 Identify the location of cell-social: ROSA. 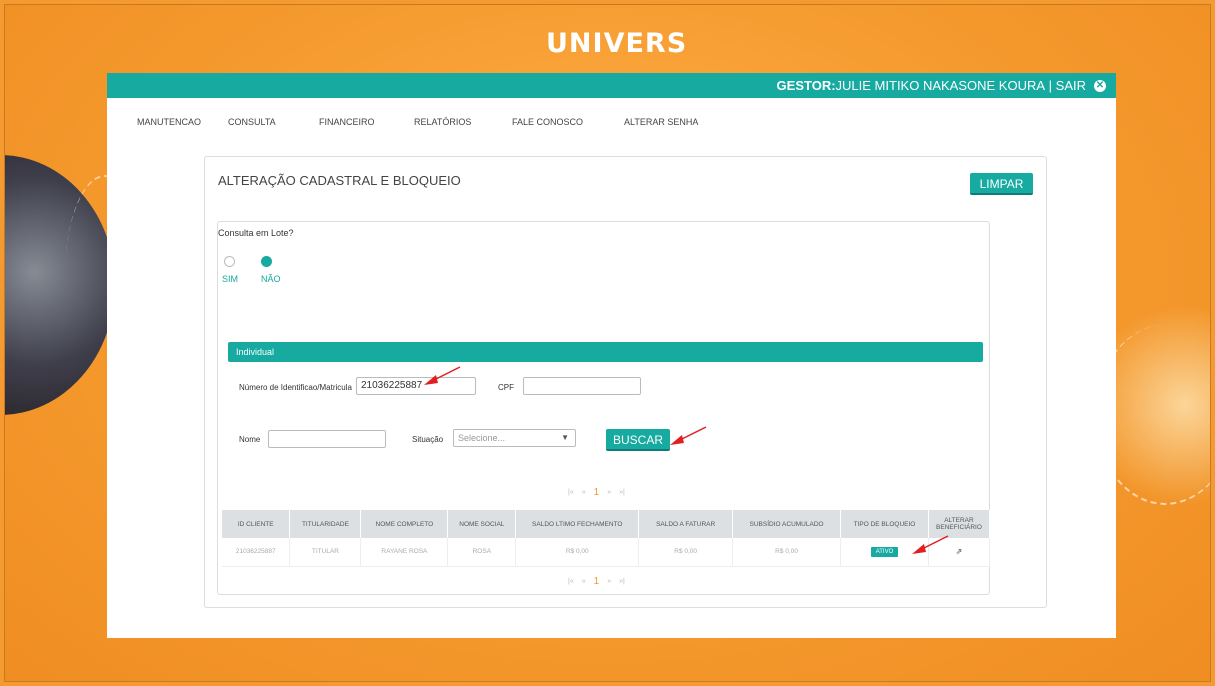
(482, 552).